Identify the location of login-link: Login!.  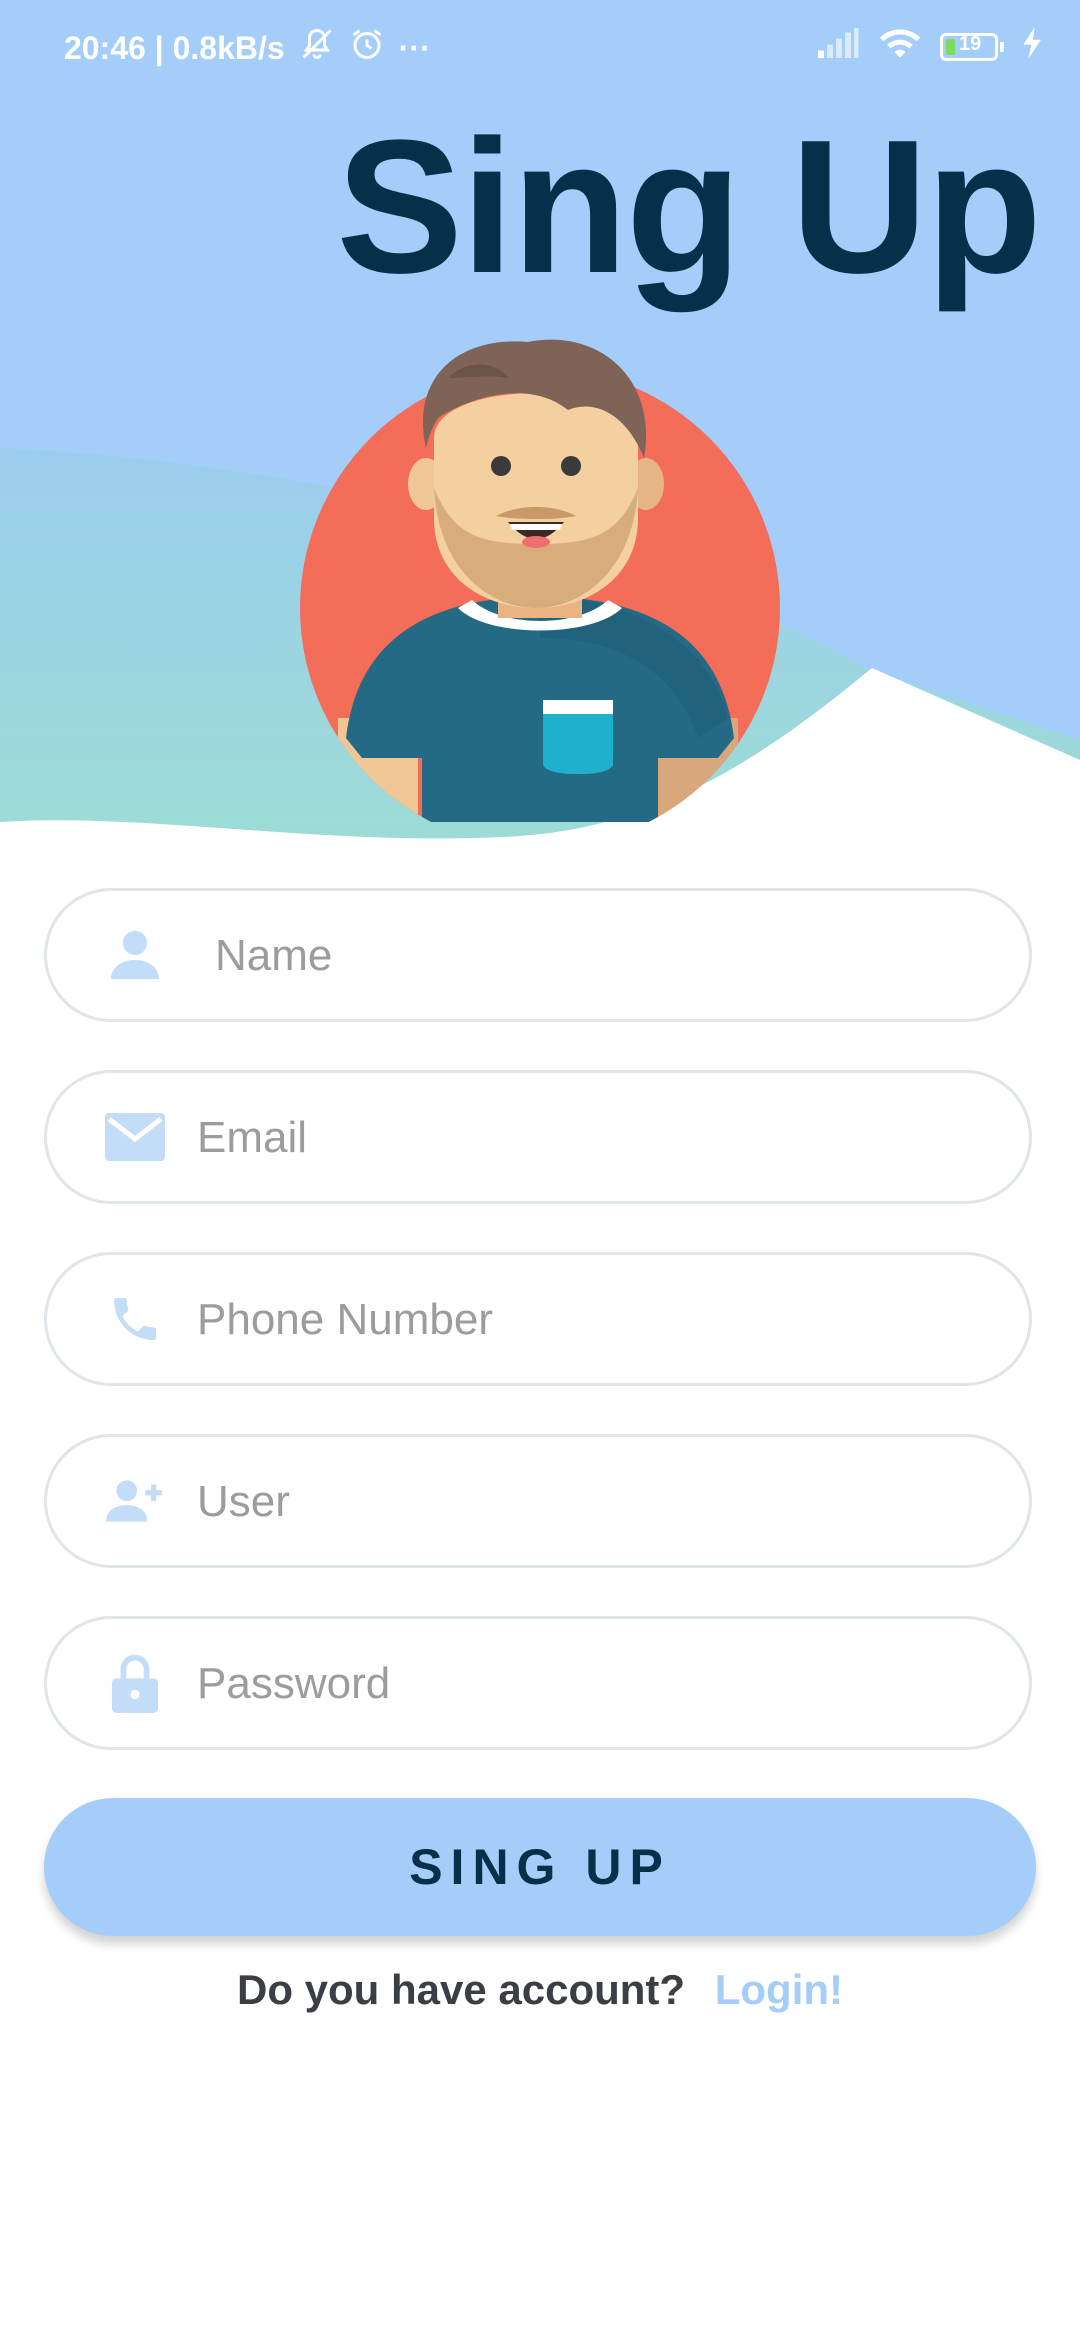
(779, 1989).